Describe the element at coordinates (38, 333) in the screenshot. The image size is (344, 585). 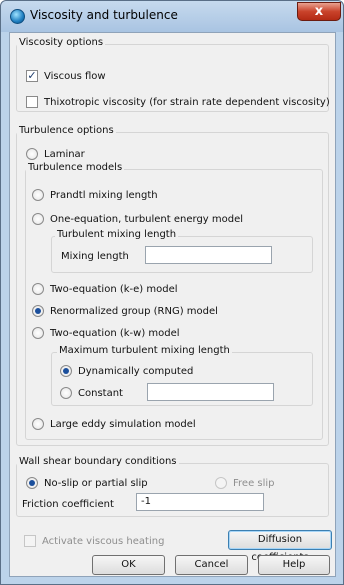
I see `two-eq-kw-radio` at that location.